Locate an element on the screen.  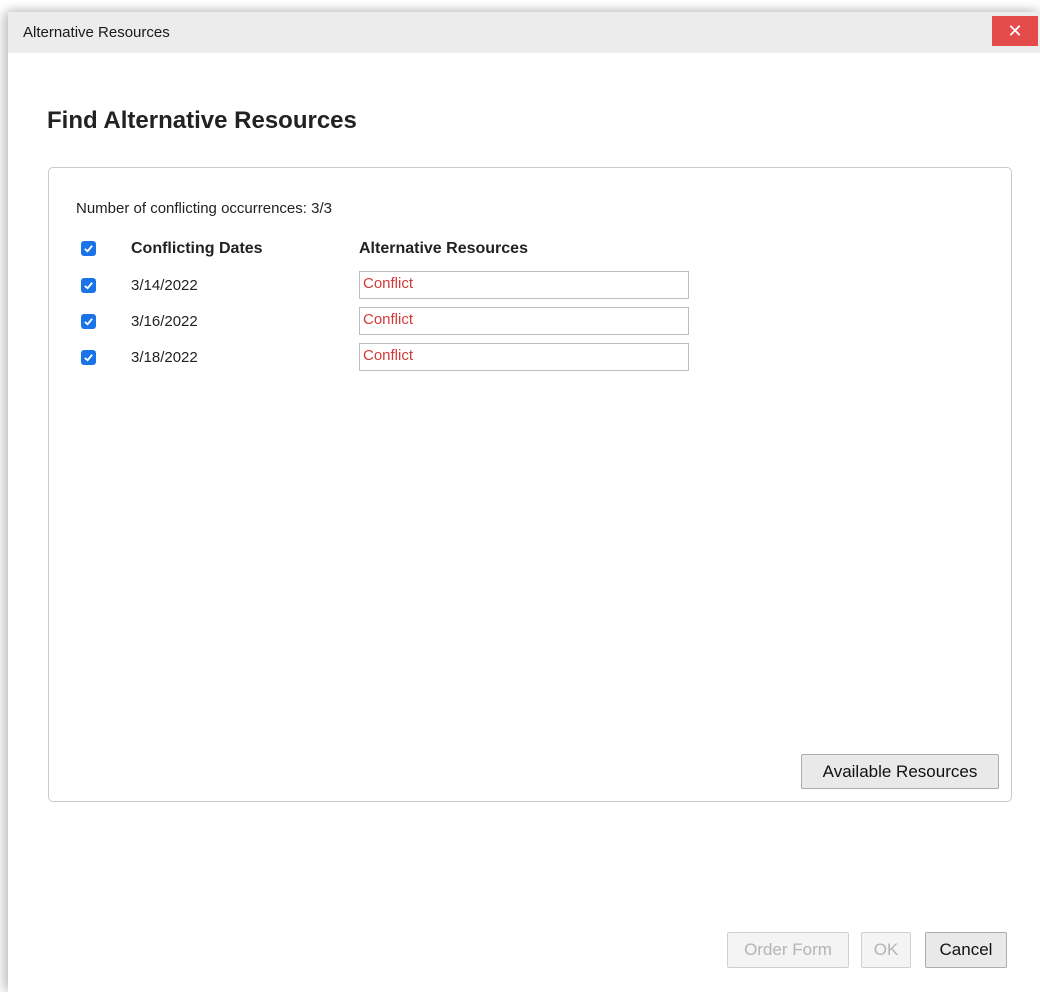
conflict-count: Number of conflicting occurrences: 3/3 is located at coordinates (204, 208).